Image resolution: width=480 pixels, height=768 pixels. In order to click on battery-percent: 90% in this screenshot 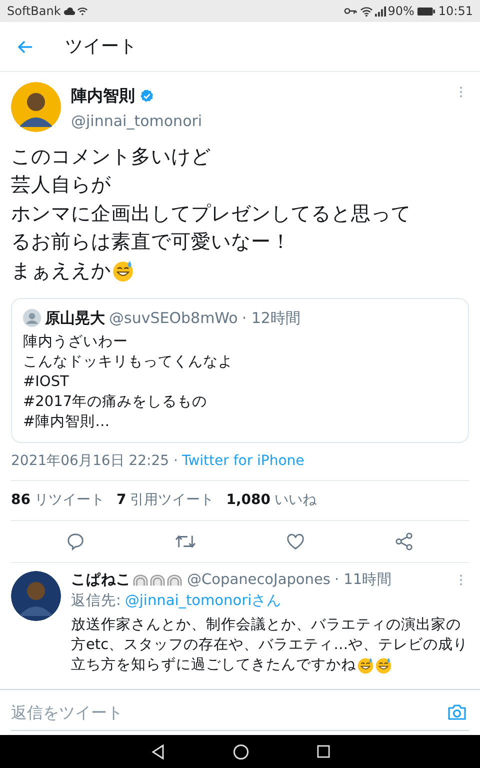, I will do `click(401, 11)`.